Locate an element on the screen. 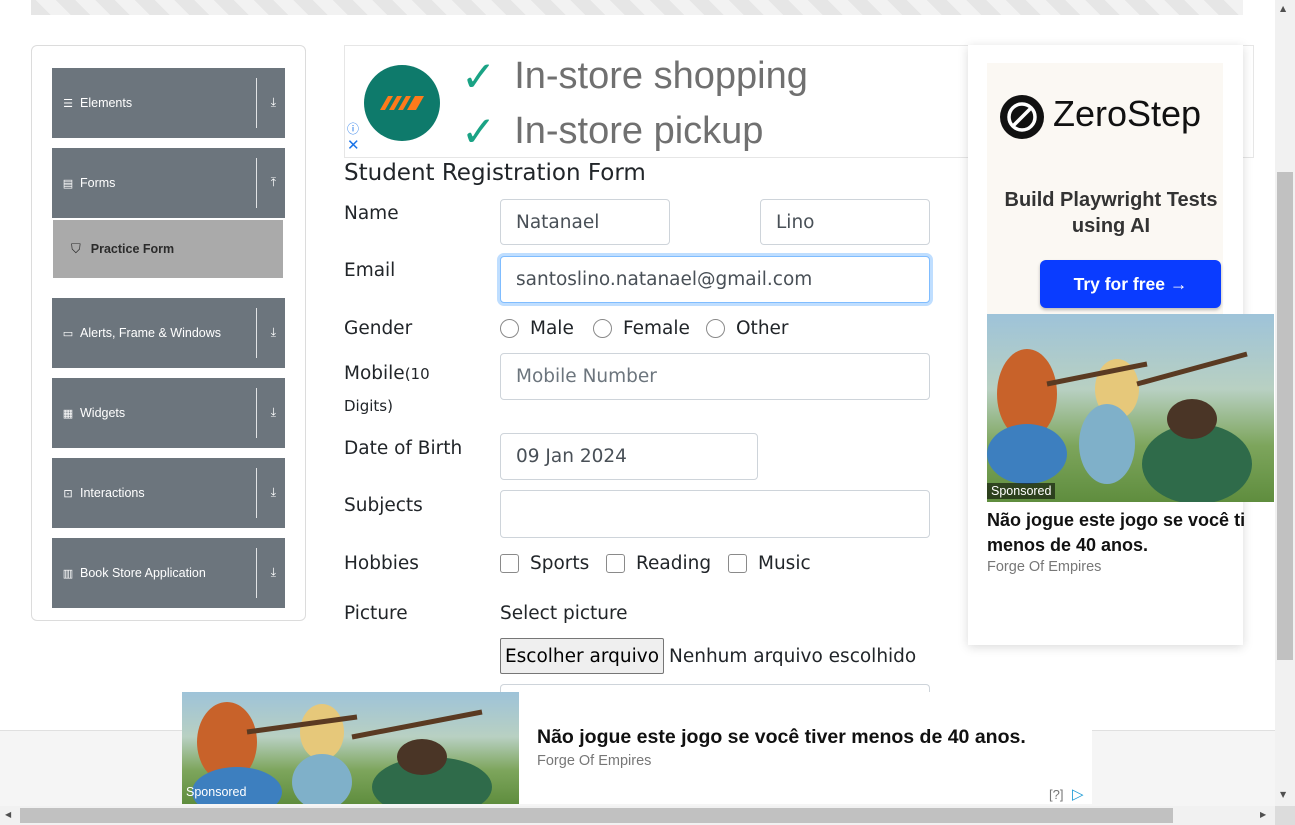 The width and height of the screenshot is (1295, 825). sidebar-group-alerts-frame-windows: ▭ Alerts, Frame & Windows ⤓ is located at coordinates (168, 333).